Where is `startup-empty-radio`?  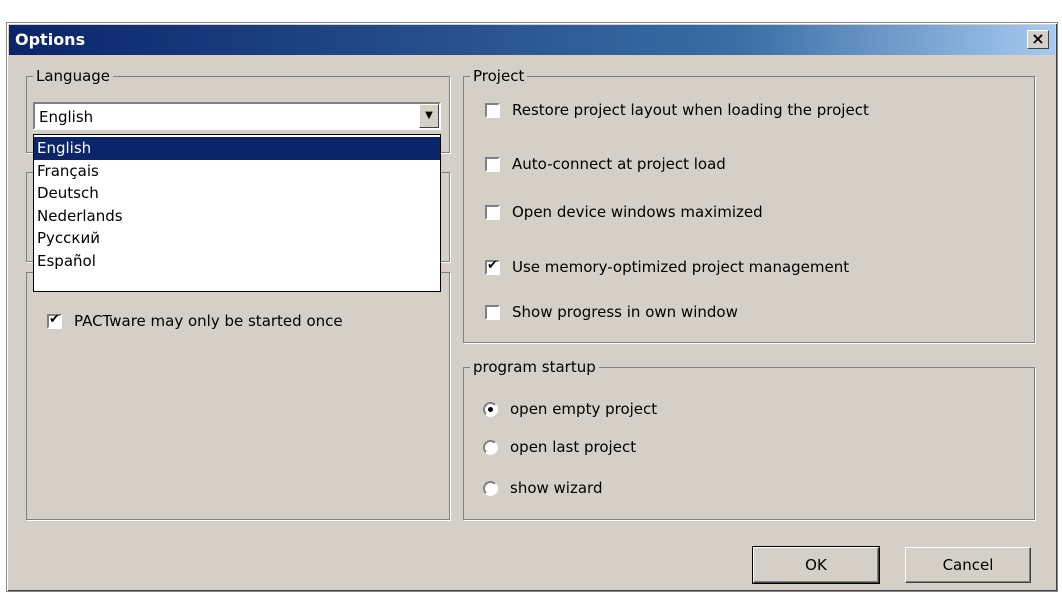 startup-empty-radio is located at coordinates (490, 409).